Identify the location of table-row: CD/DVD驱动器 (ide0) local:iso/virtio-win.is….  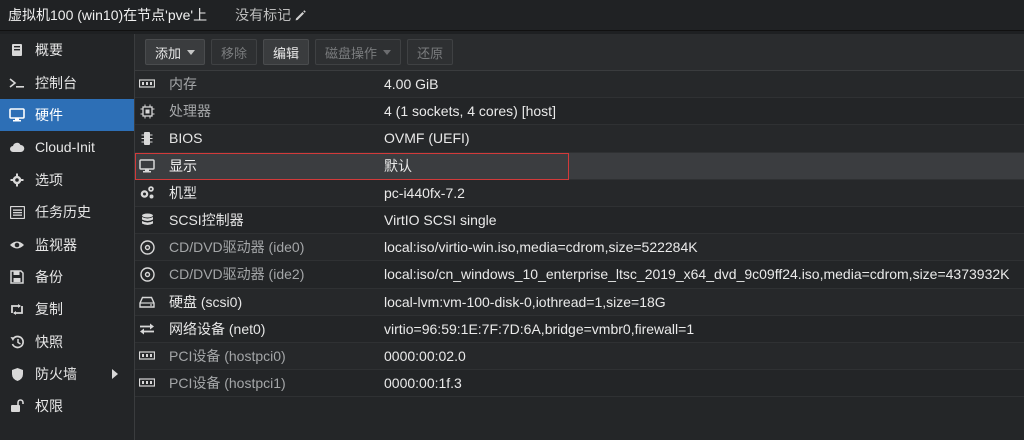
(579, 248).